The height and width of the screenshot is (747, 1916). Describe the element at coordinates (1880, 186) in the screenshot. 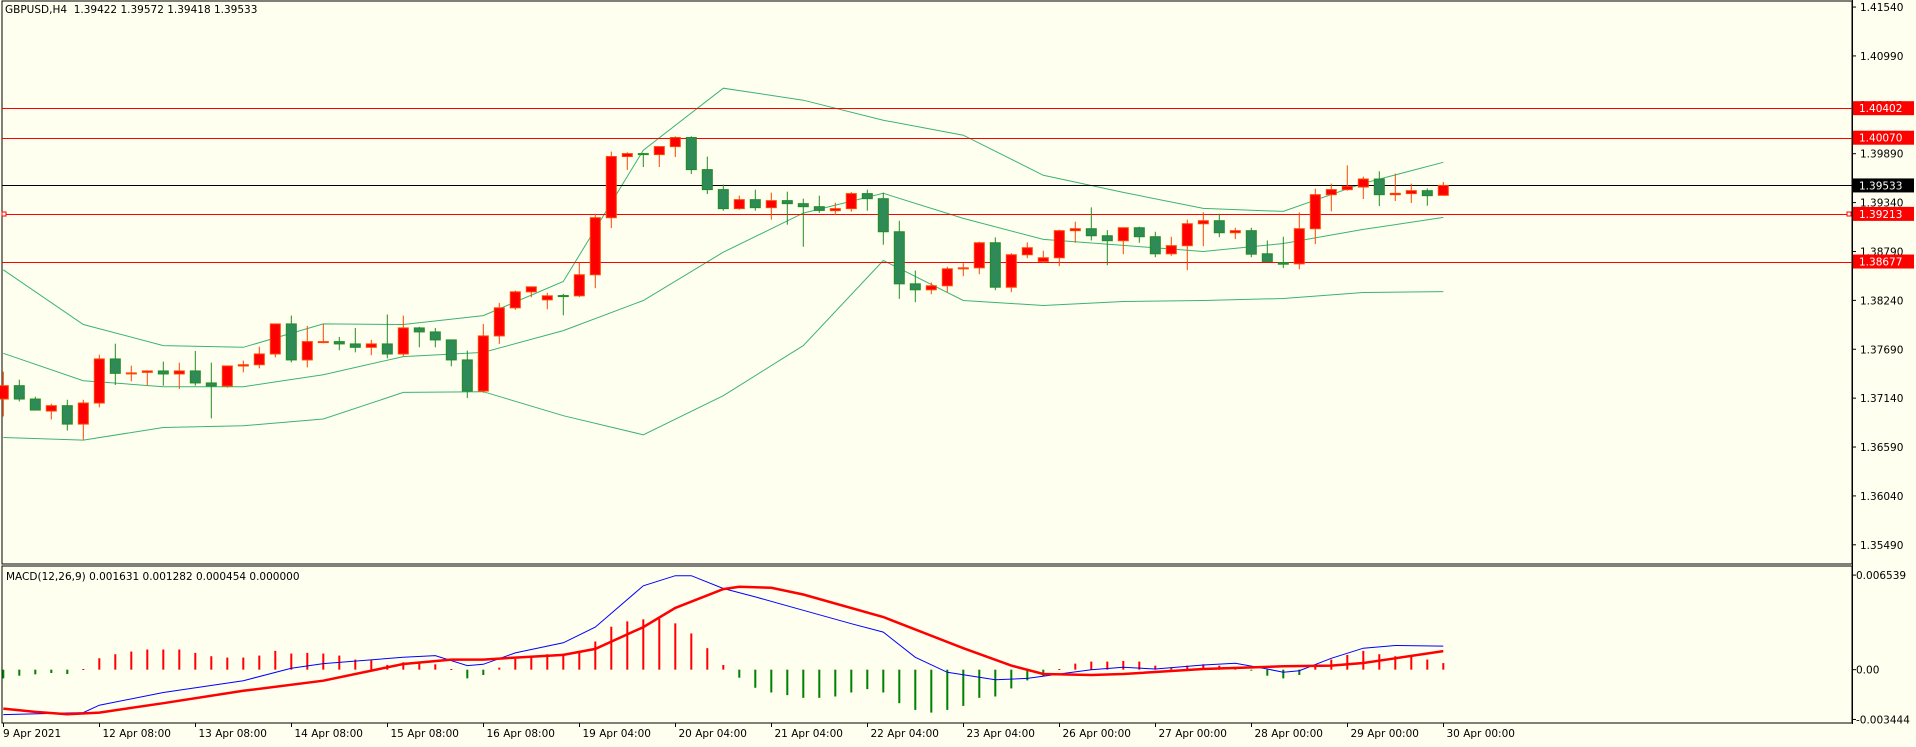

I see `level-price-tag-label: 1.39533` at that location.